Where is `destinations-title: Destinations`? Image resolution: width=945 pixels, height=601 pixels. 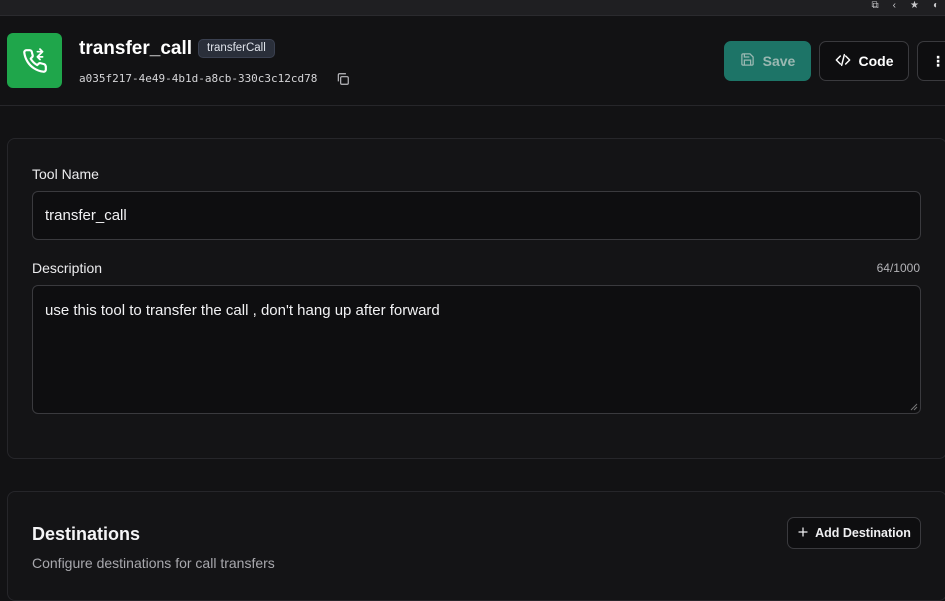 destinations-title: Destinations is located at coordinates (86, 534).